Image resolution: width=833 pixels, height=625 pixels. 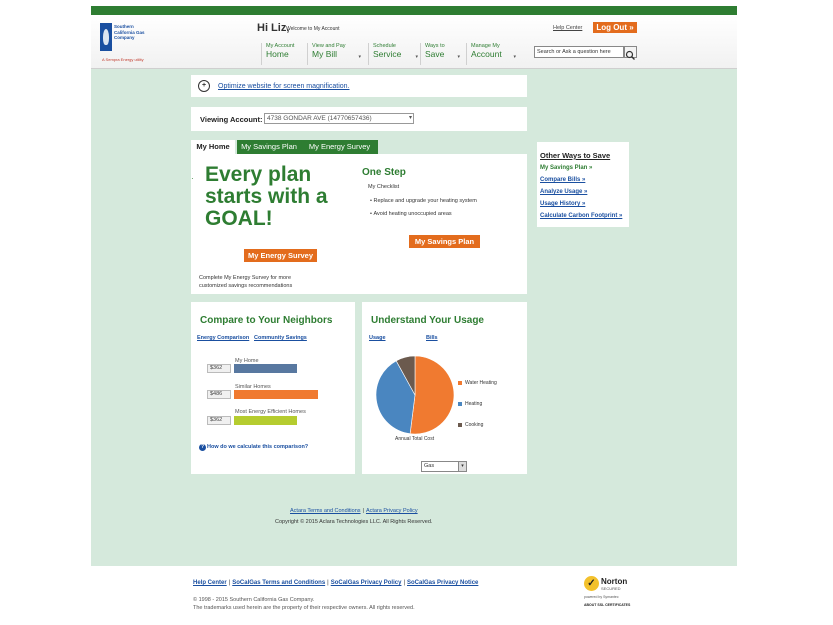 I want to click on footer-privacy-policy-link: SoCalGas Privacy Policy, so click(x=366, y=583).